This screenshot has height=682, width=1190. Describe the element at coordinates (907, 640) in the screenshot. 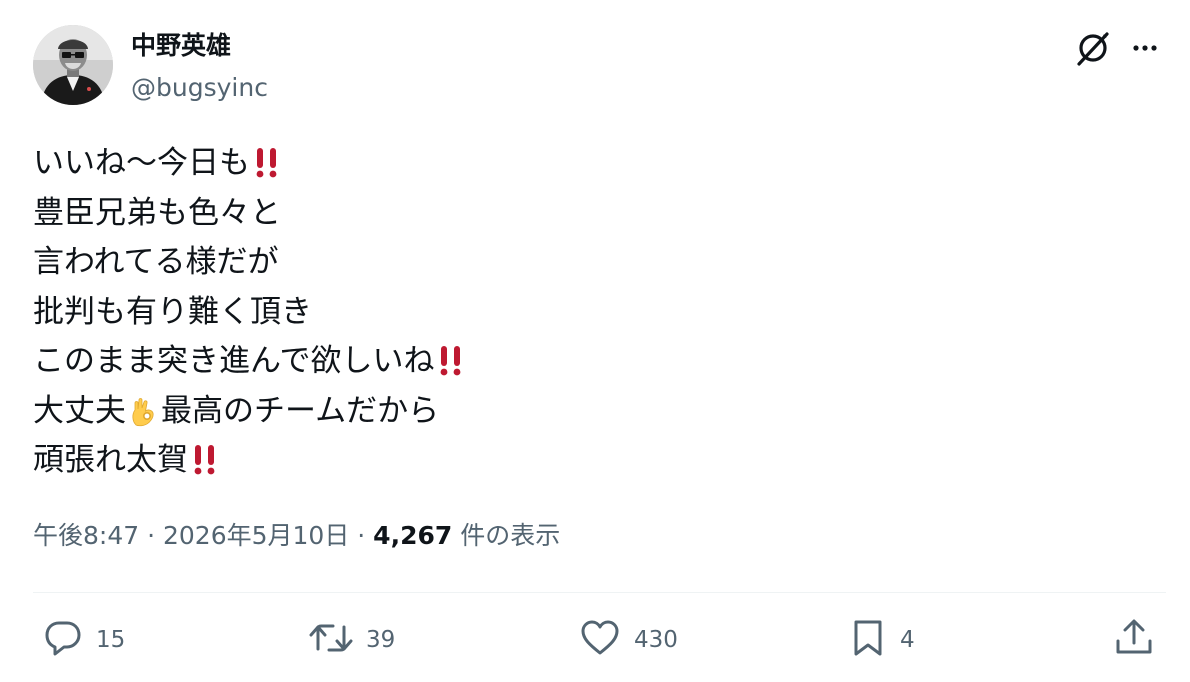

I see `bookmark-count: 4` at that location.